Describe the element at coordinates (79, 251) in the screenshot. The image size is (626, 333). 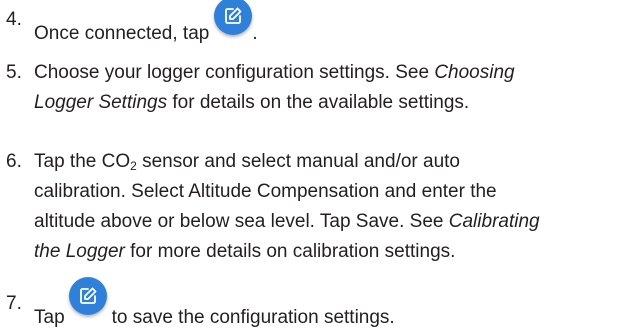
I see `cross-reference: the Logger` at that location.